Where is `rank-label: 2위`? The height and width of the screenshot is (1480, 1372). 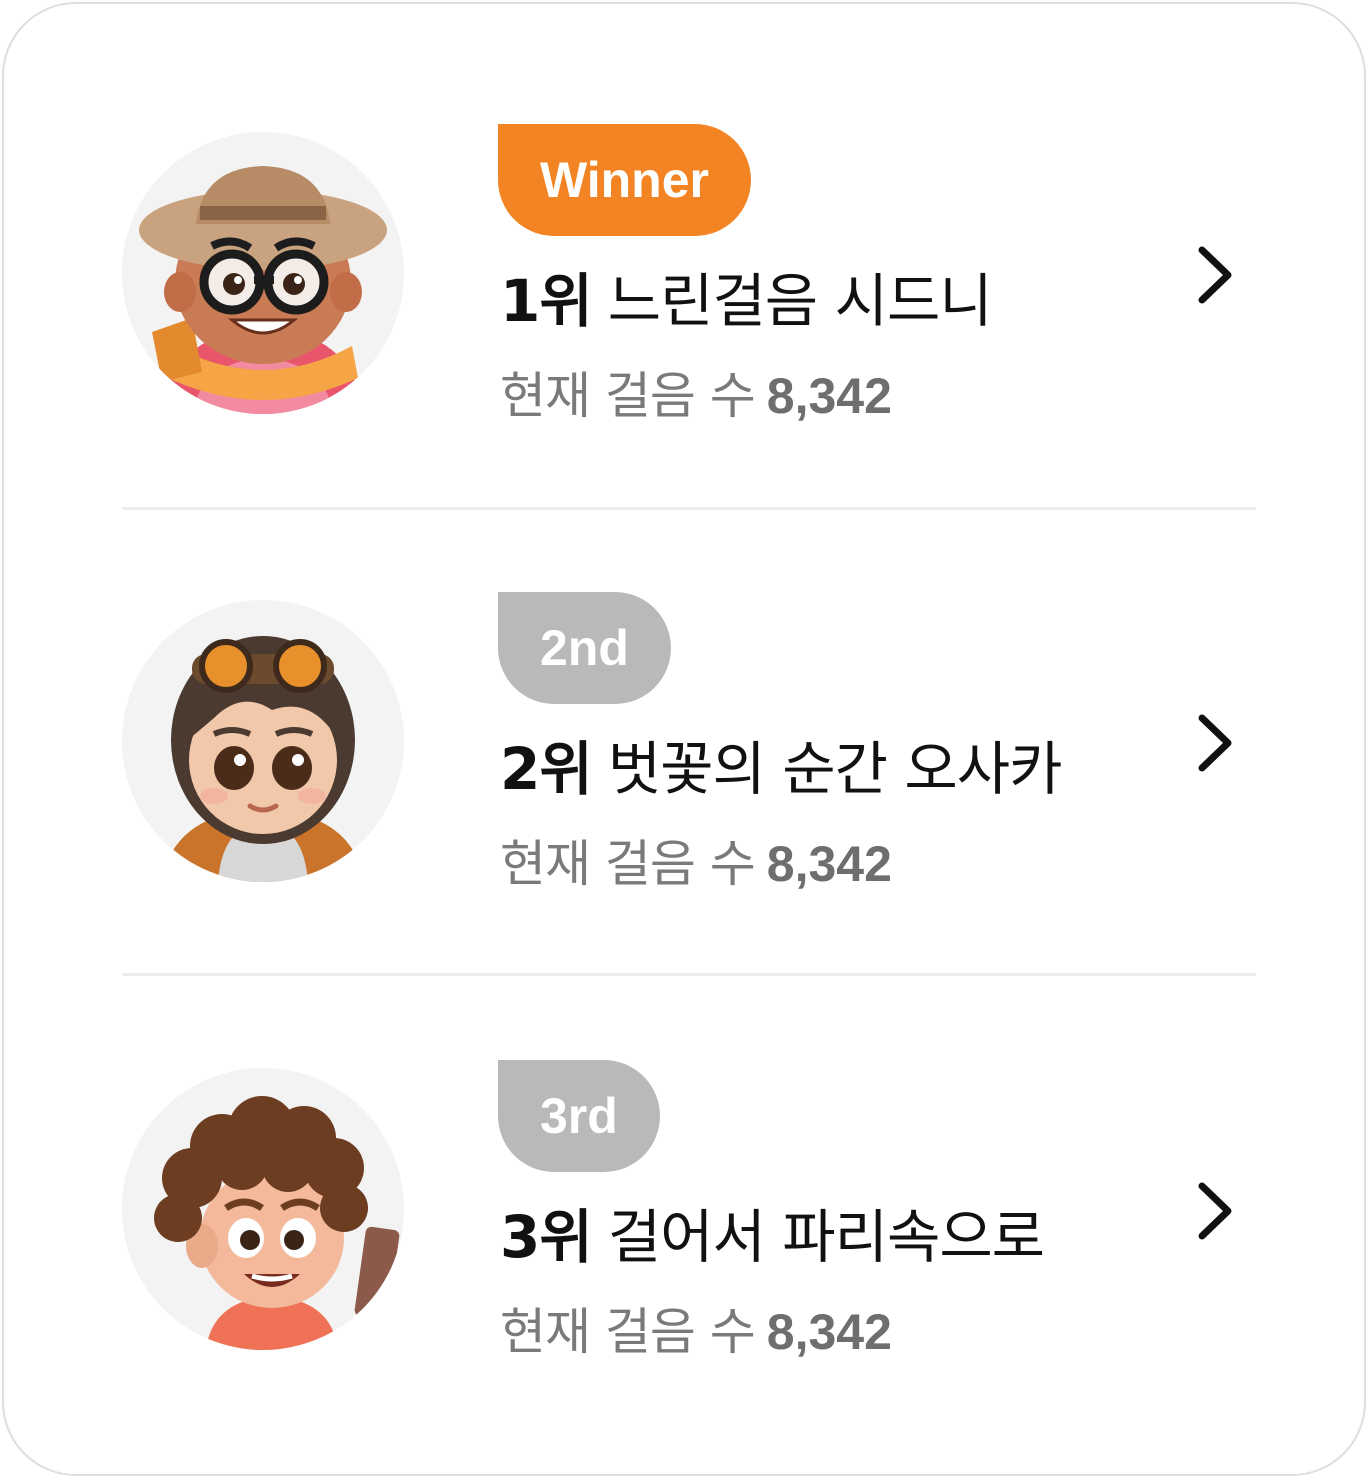 rank-label: 2위 is located at coordinates (546, 769).